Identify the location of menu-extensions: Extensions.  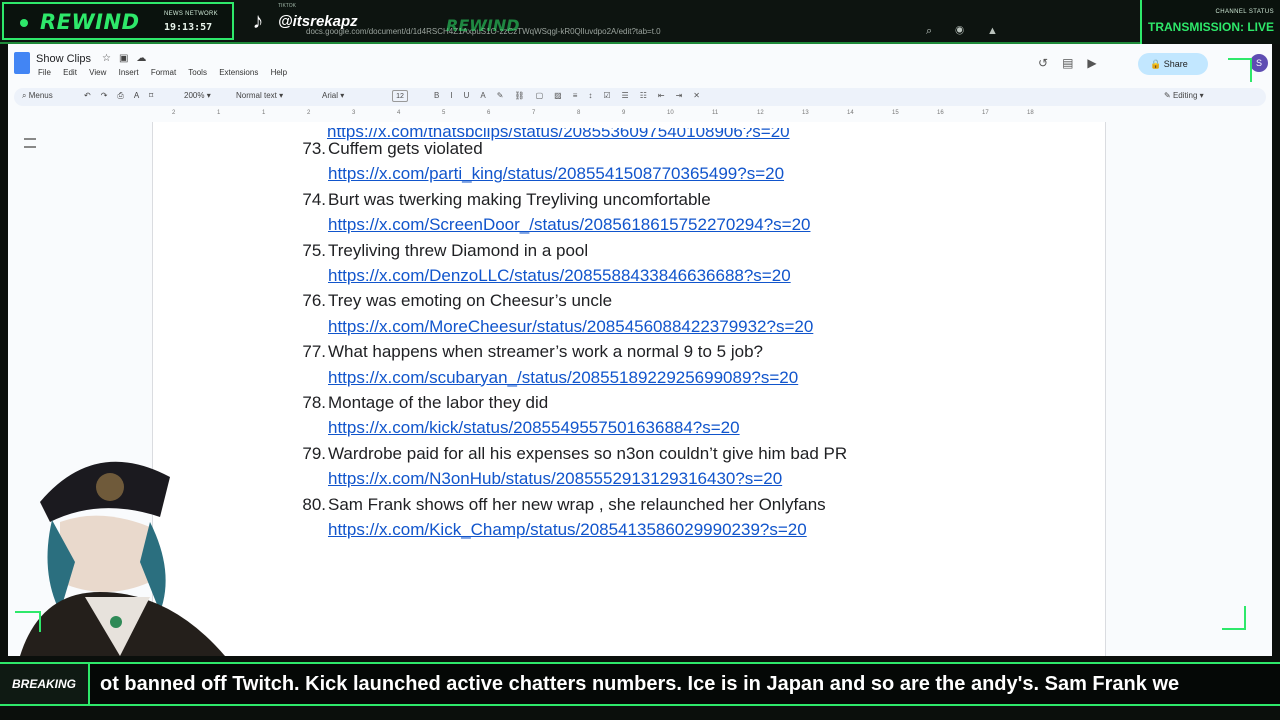
(238, 72).